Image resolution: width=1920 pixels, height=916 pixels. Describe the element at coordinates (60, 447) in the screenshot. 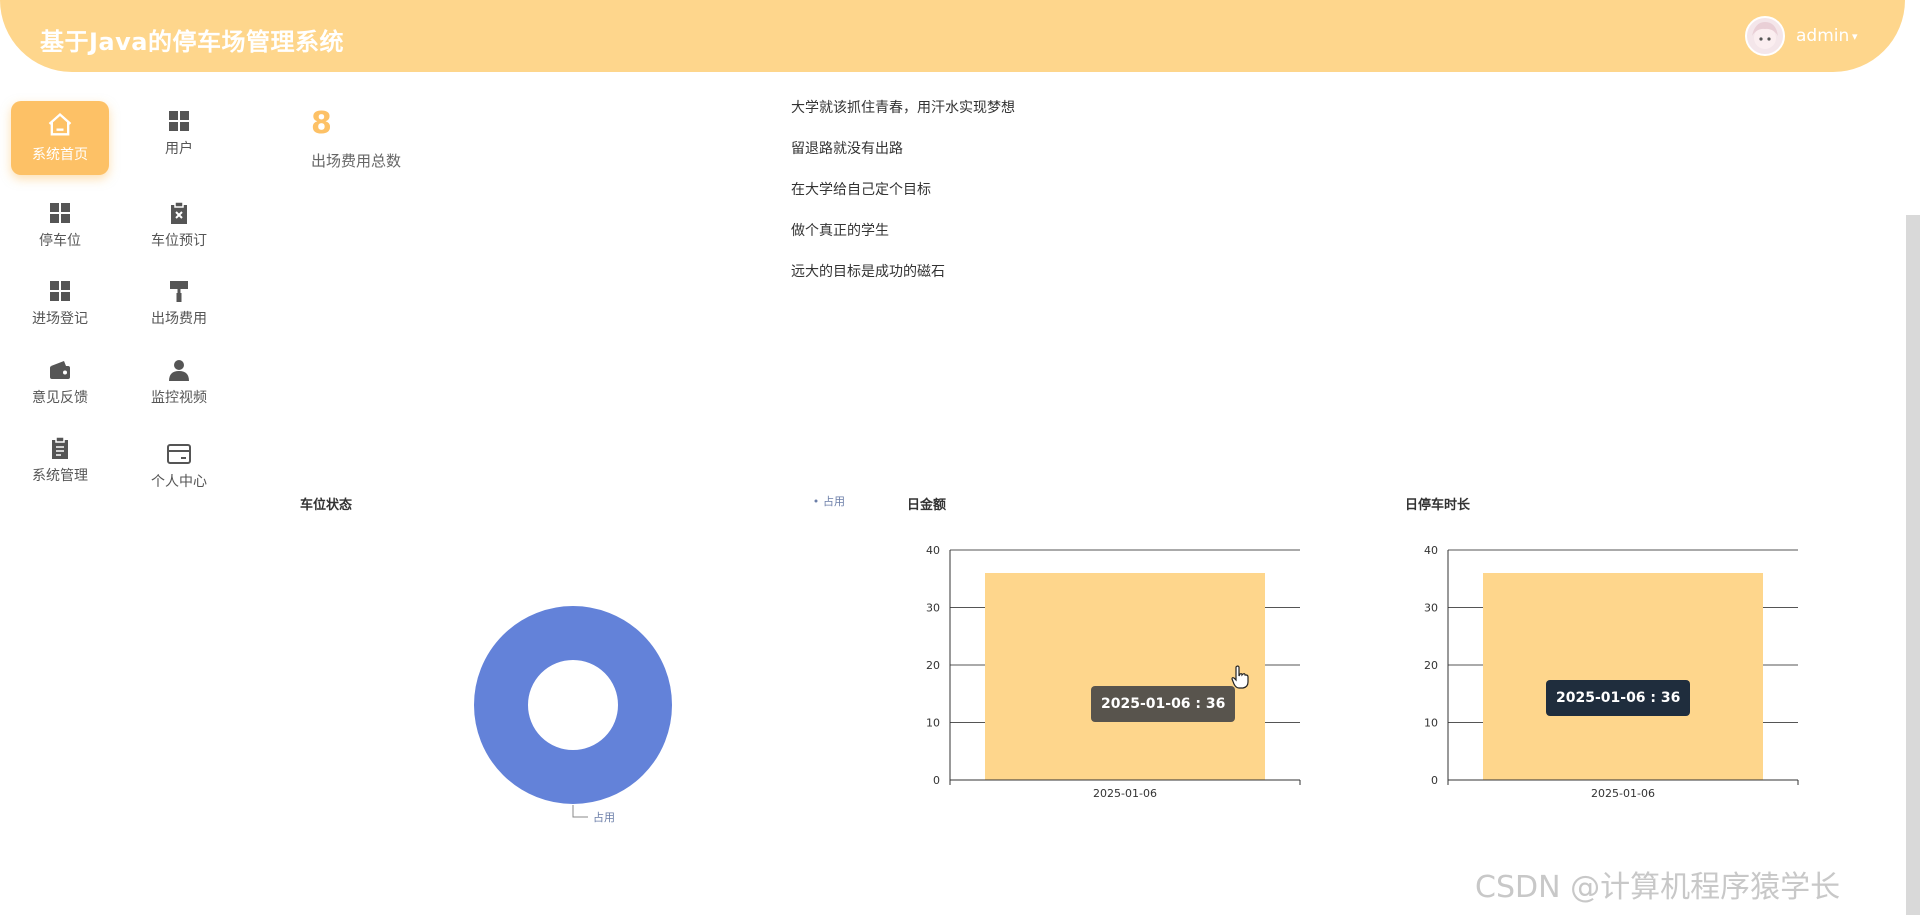

I see `clipboard-icon` at that location.